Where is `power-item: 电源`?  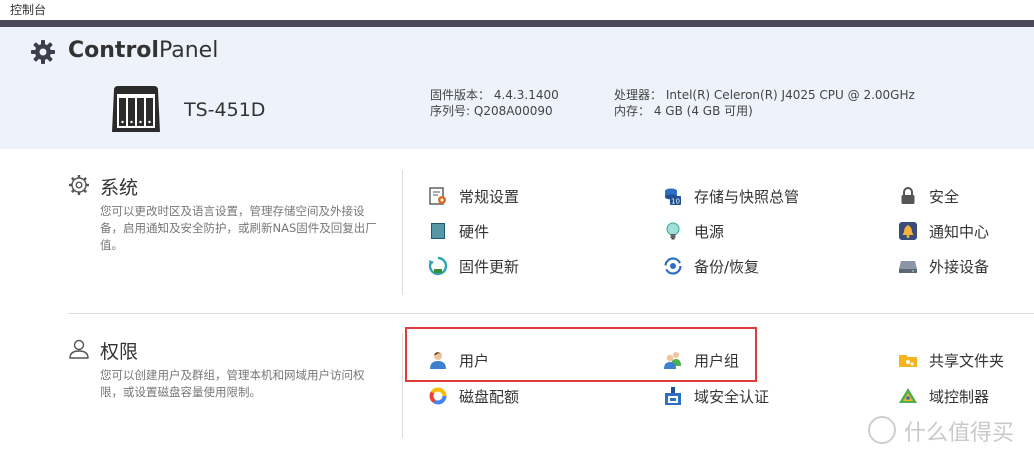
power-item: 电源 is located at coordinates (693, 231).